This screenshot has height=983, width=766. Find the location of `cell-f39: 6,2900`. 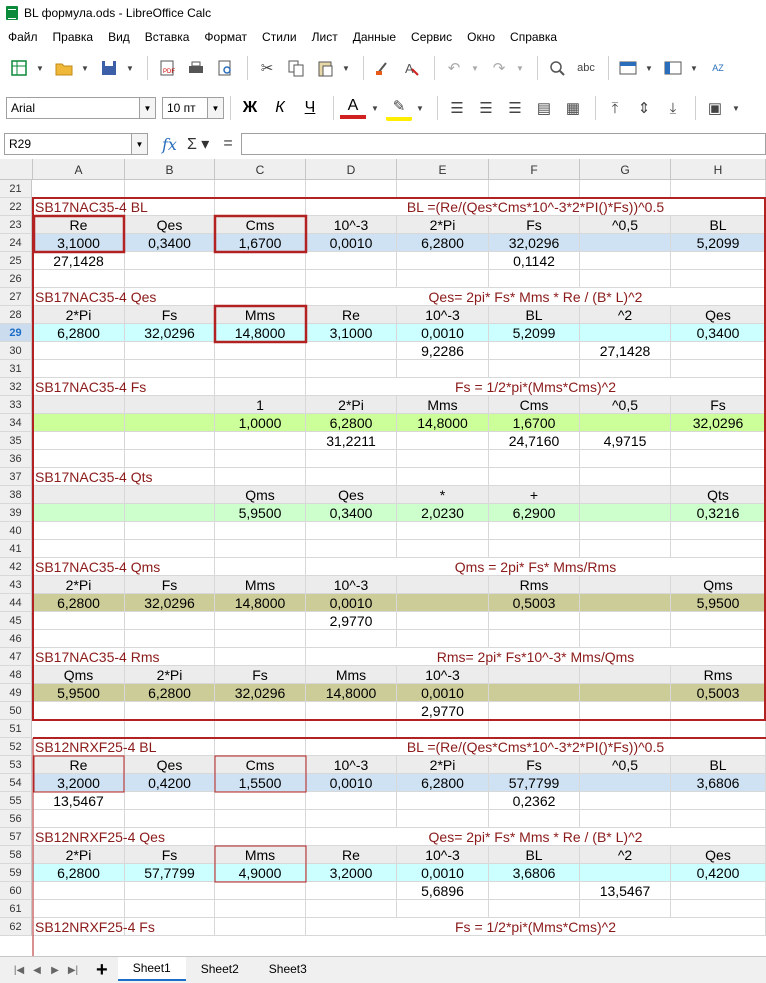

cell-f39: 6,2900 is located at coordinates (534, 513).